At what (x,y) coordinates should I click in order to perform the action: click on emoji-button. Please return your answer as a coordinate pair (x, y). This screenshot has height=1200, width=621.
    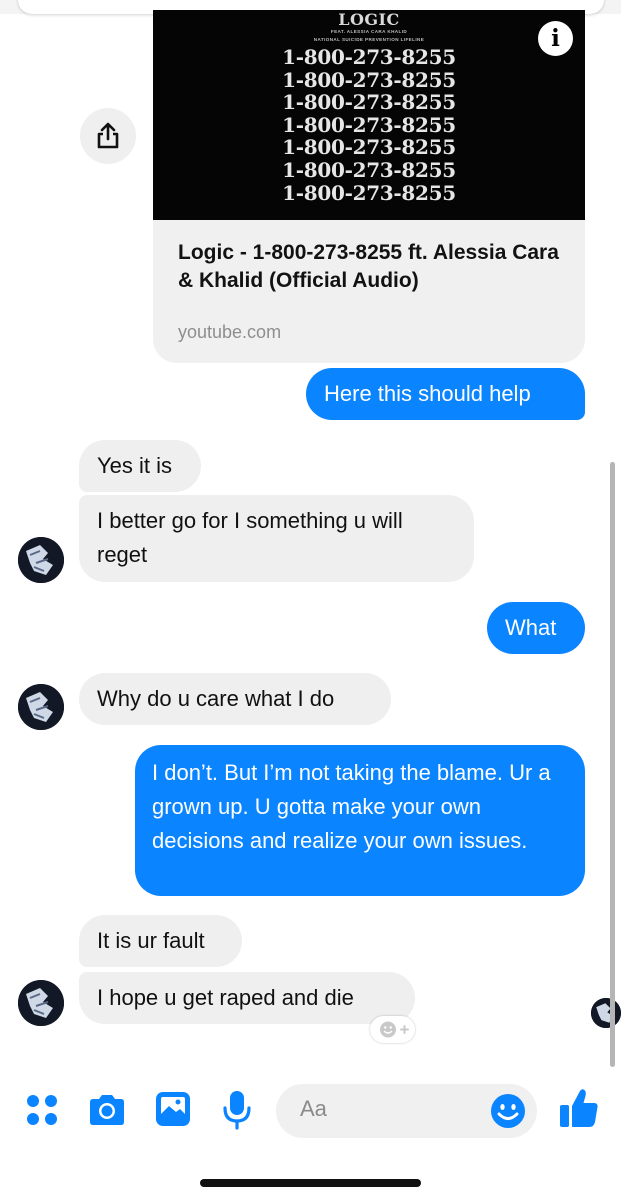
    Looking at the image, I should click on (508, 1111).